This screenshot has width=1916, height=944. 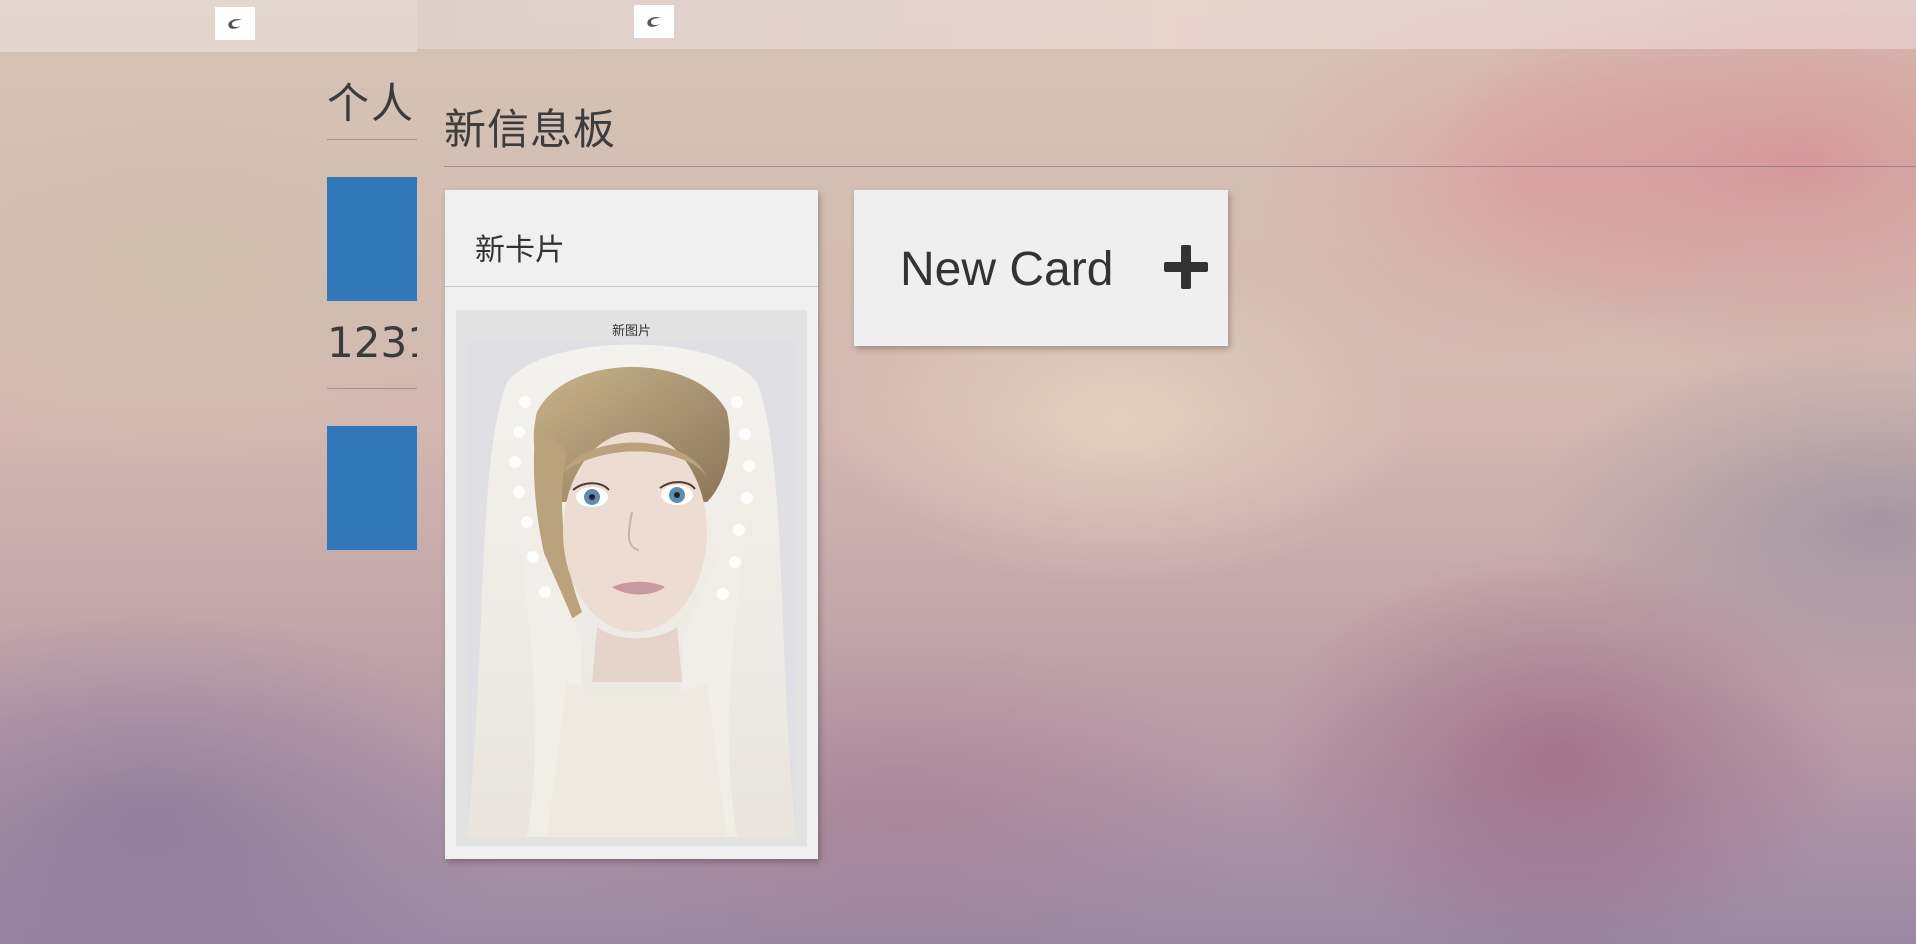 I want to click on card-header-divider, so click(x=631, y=286).